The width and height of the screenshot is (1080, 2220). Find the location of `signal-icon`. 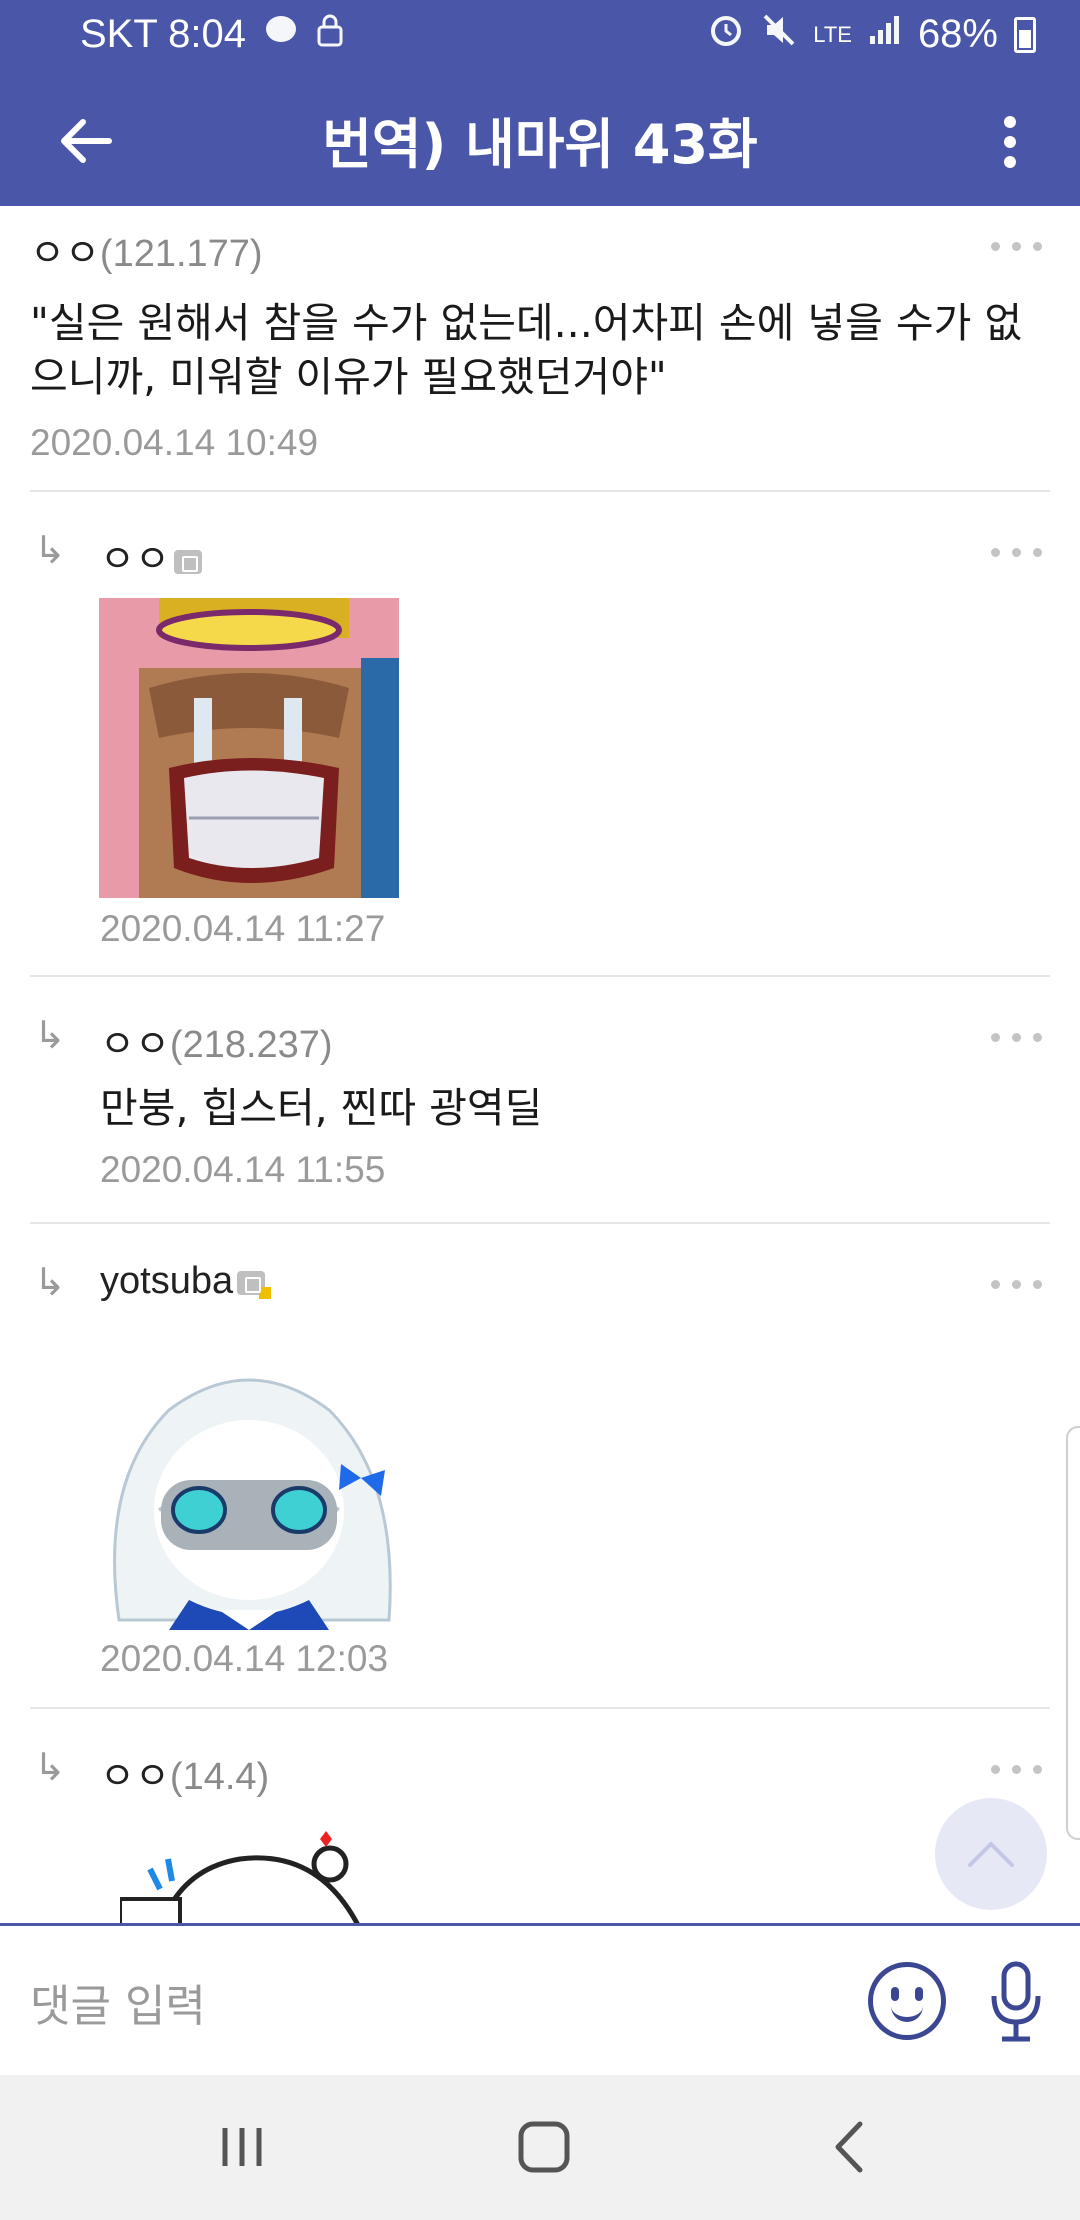

signal-icon is located at coordinates (885, 34).